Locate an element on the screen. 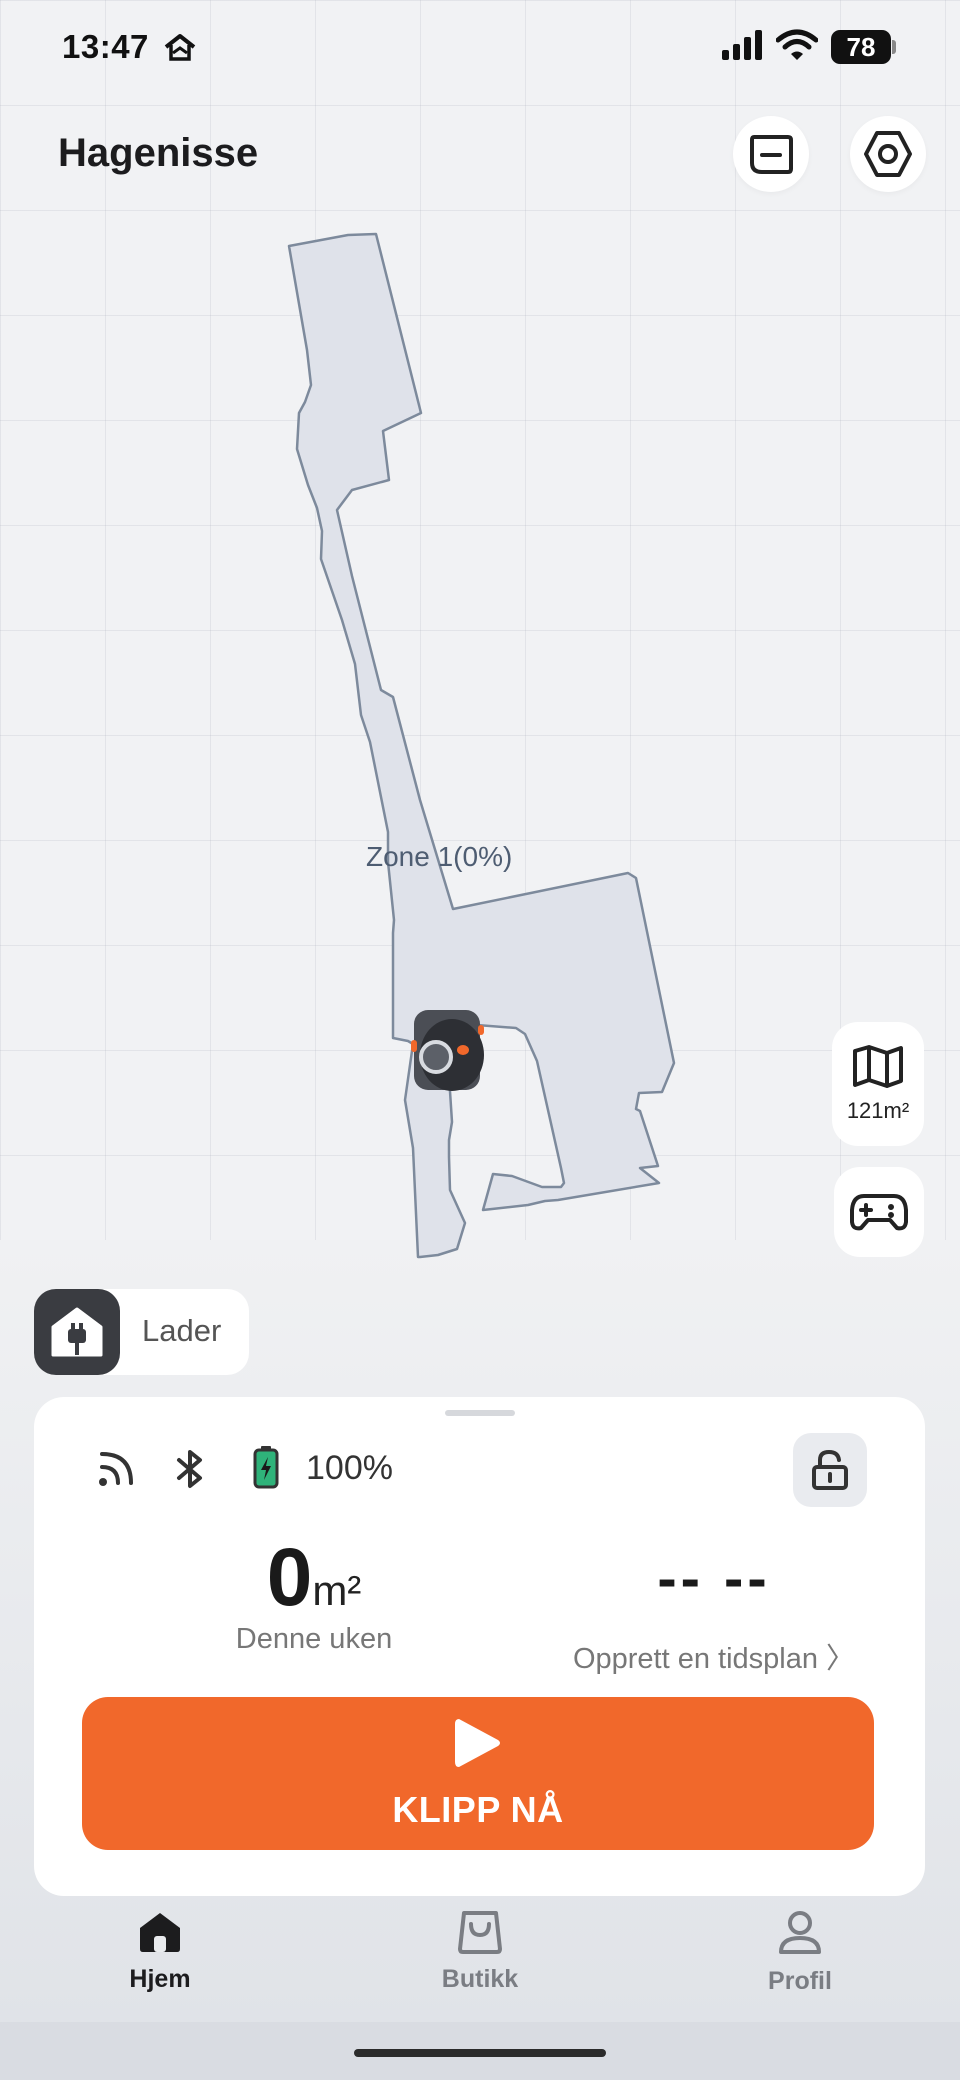 The height and width of the screenshot is (2080, 960). charger-icon-box is located at coordinates (77, 1332).